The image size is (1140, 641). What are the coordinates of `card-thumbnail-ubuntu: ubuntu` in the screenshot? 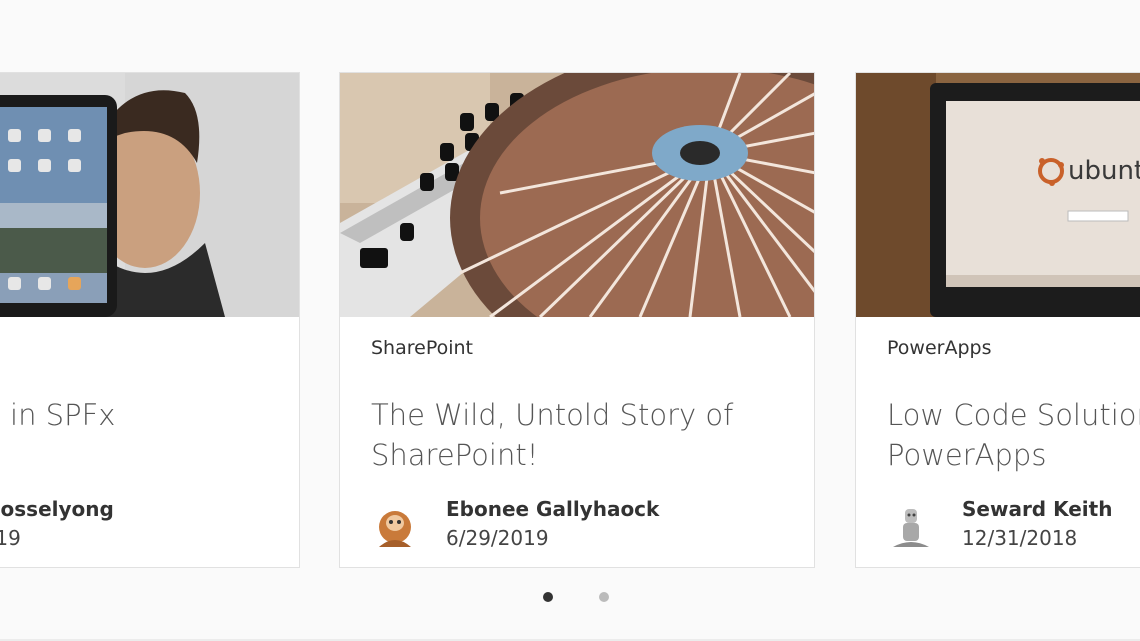 It's located at (998, 195).